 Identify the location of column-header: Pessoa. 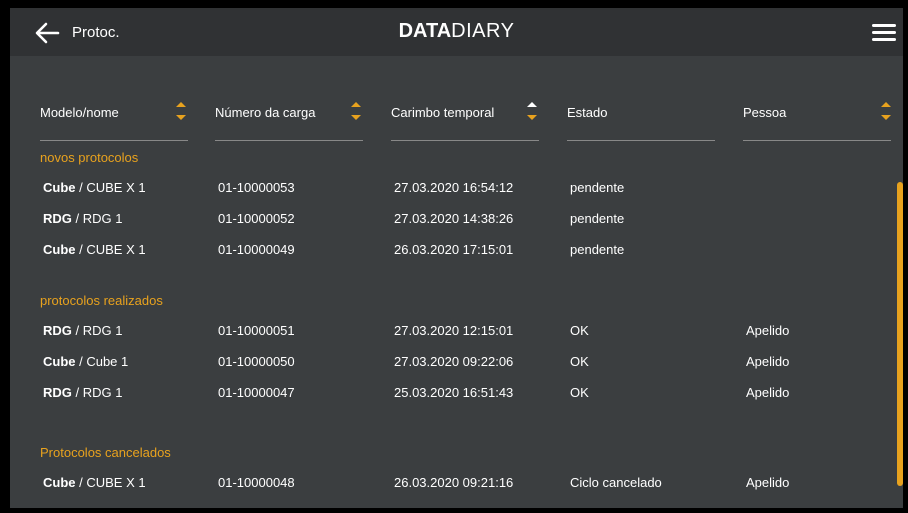
(817, 118).